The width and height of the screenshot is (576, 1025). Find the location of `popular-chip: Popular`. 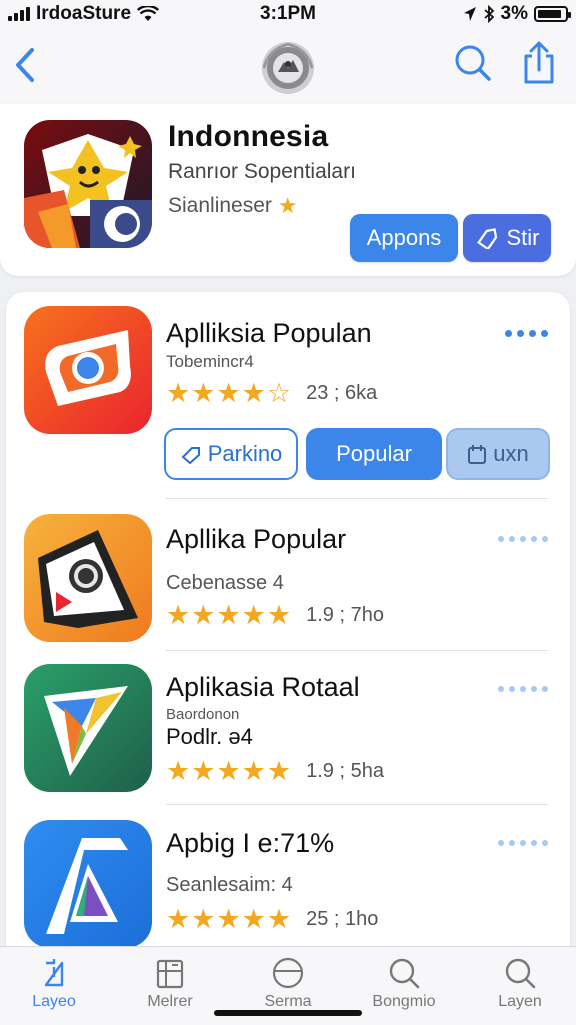

popular-chip: Popular is located at coordinates (374, 454).